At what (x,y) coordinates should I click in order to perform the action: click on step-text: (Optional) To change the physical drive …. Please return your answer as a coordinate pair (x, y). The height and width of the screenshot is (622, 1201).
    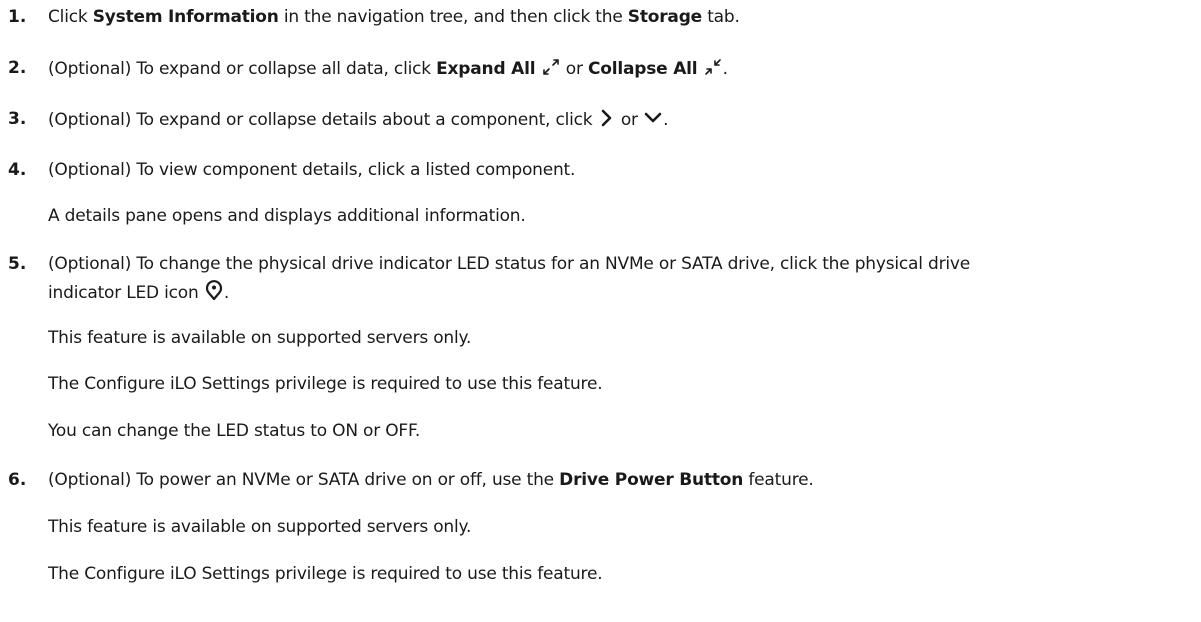
    Looking at the image, I should click on (509, 264).